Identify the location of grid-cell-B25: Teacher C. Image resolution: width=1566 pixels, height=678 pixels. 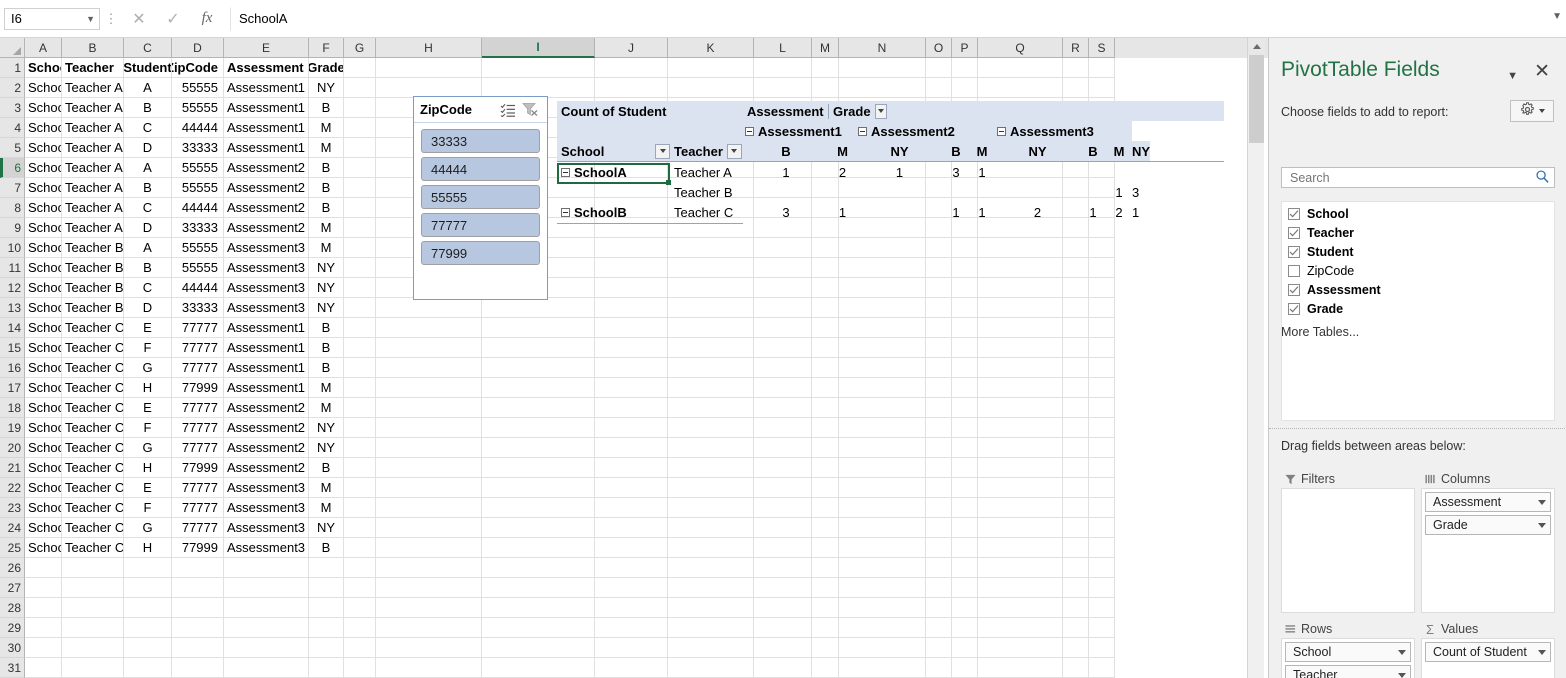
(93, 548).